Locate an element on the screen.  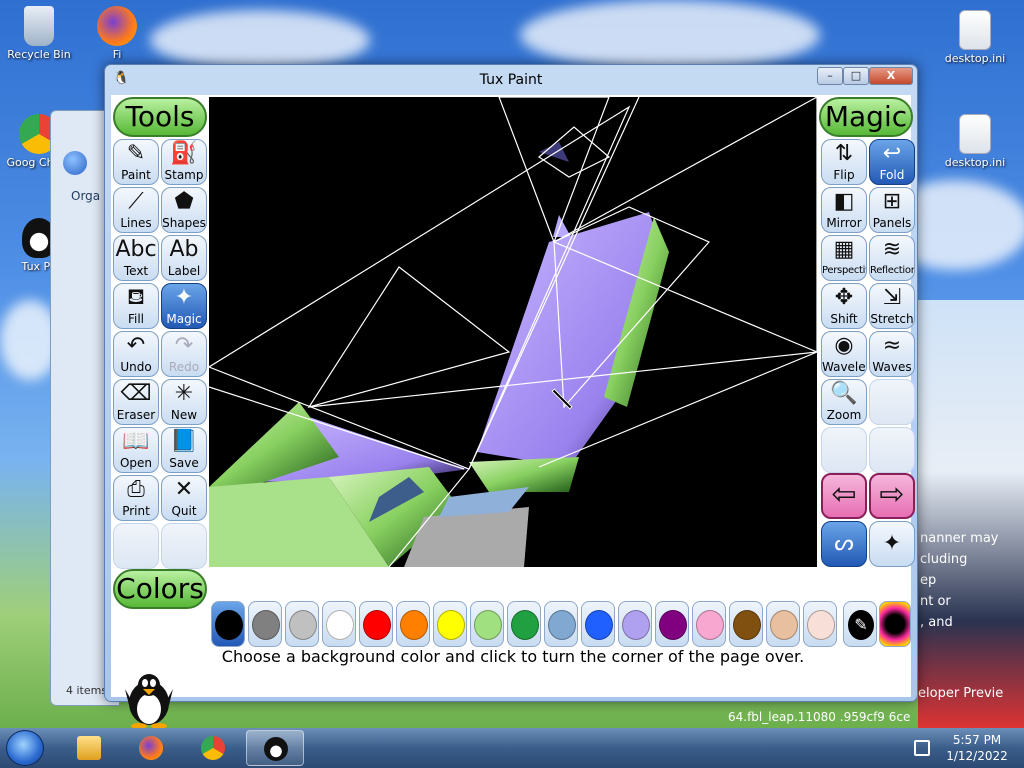
tux-icon is located at coordinates (276, 749).